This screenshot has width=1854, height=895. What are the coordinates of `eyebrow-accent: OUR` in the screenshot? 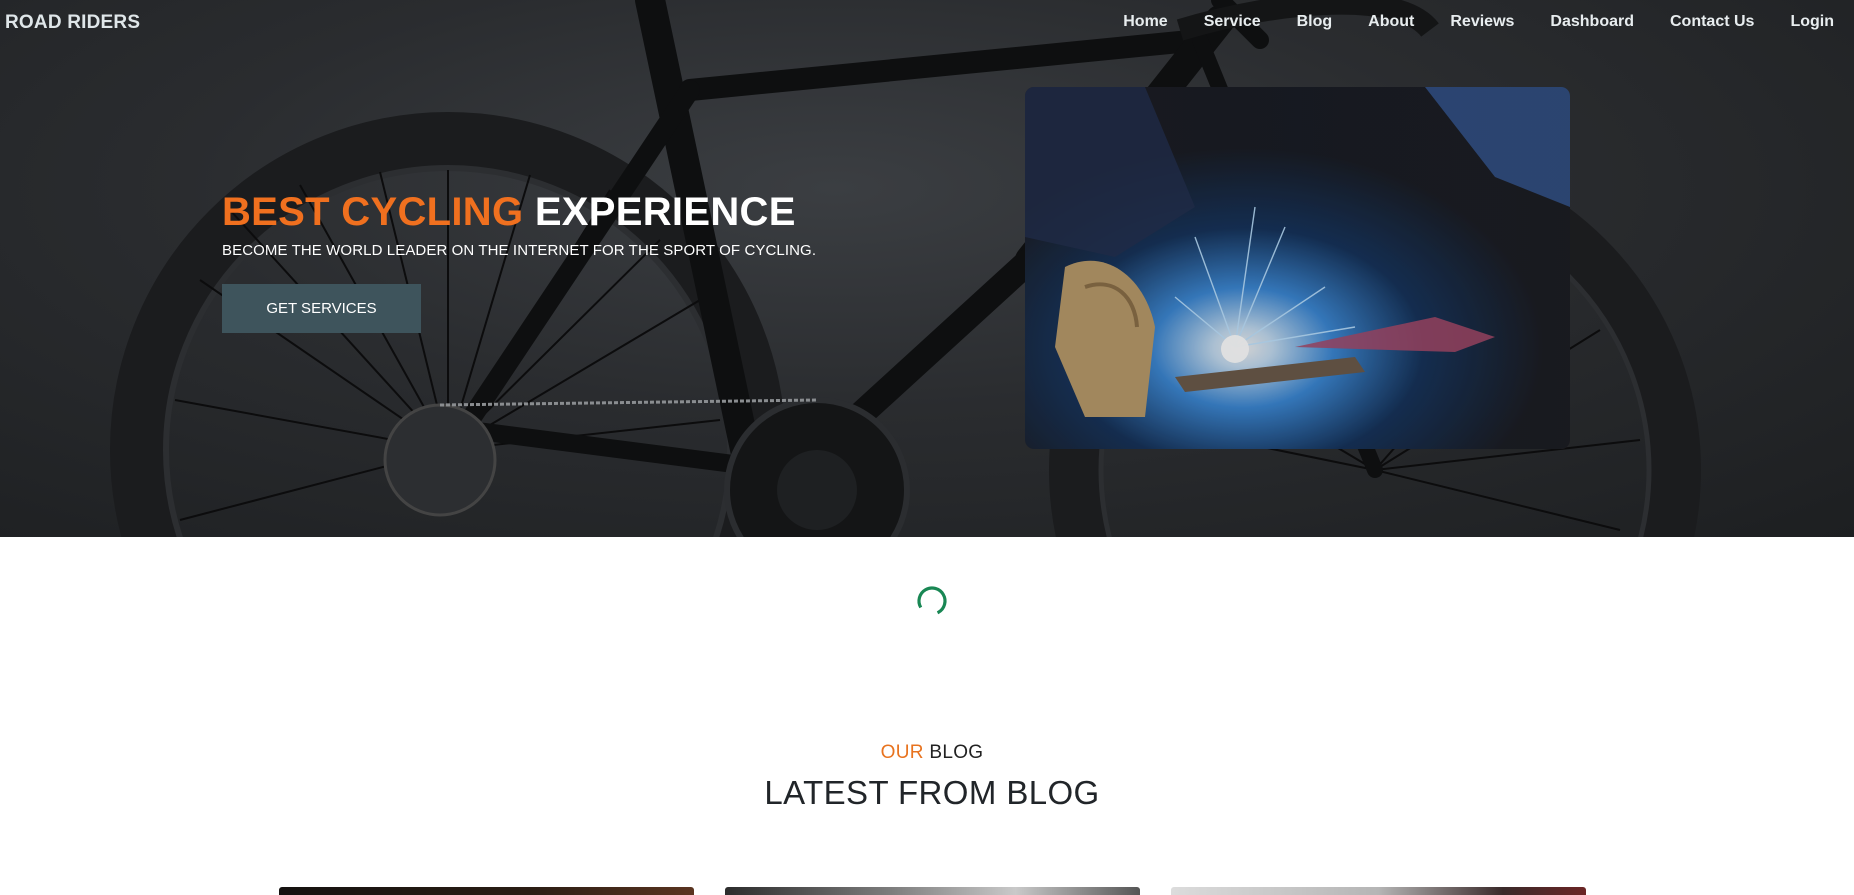 It's located at (902, 752).